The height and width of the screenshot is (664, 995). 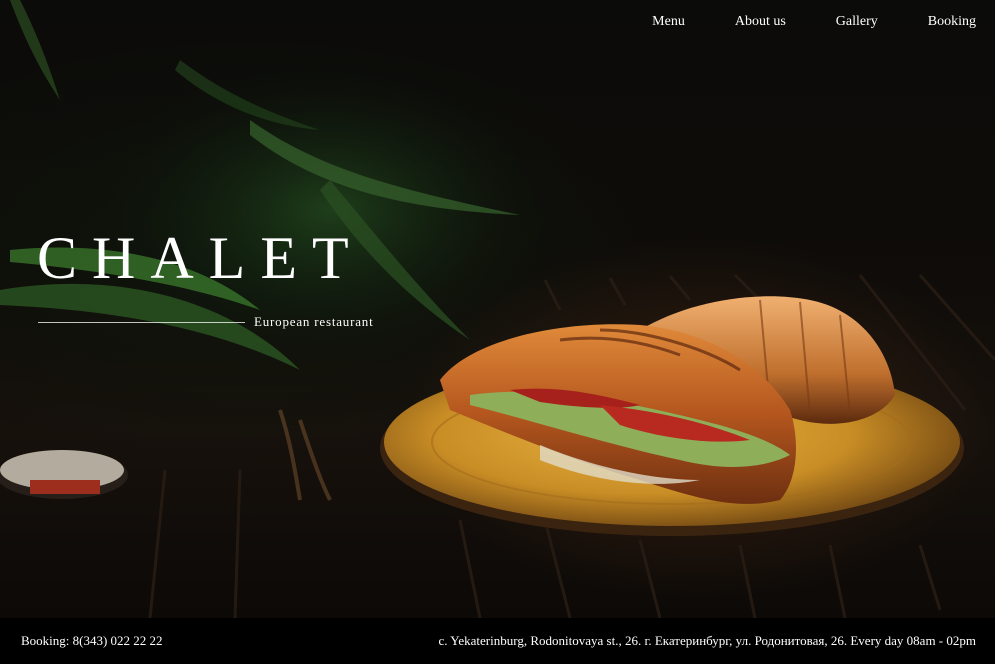 What do you see at coordinates (668, 22) in the screenshot?
I see `nav-item-menu: Menu` at bounding box center [668, 22].